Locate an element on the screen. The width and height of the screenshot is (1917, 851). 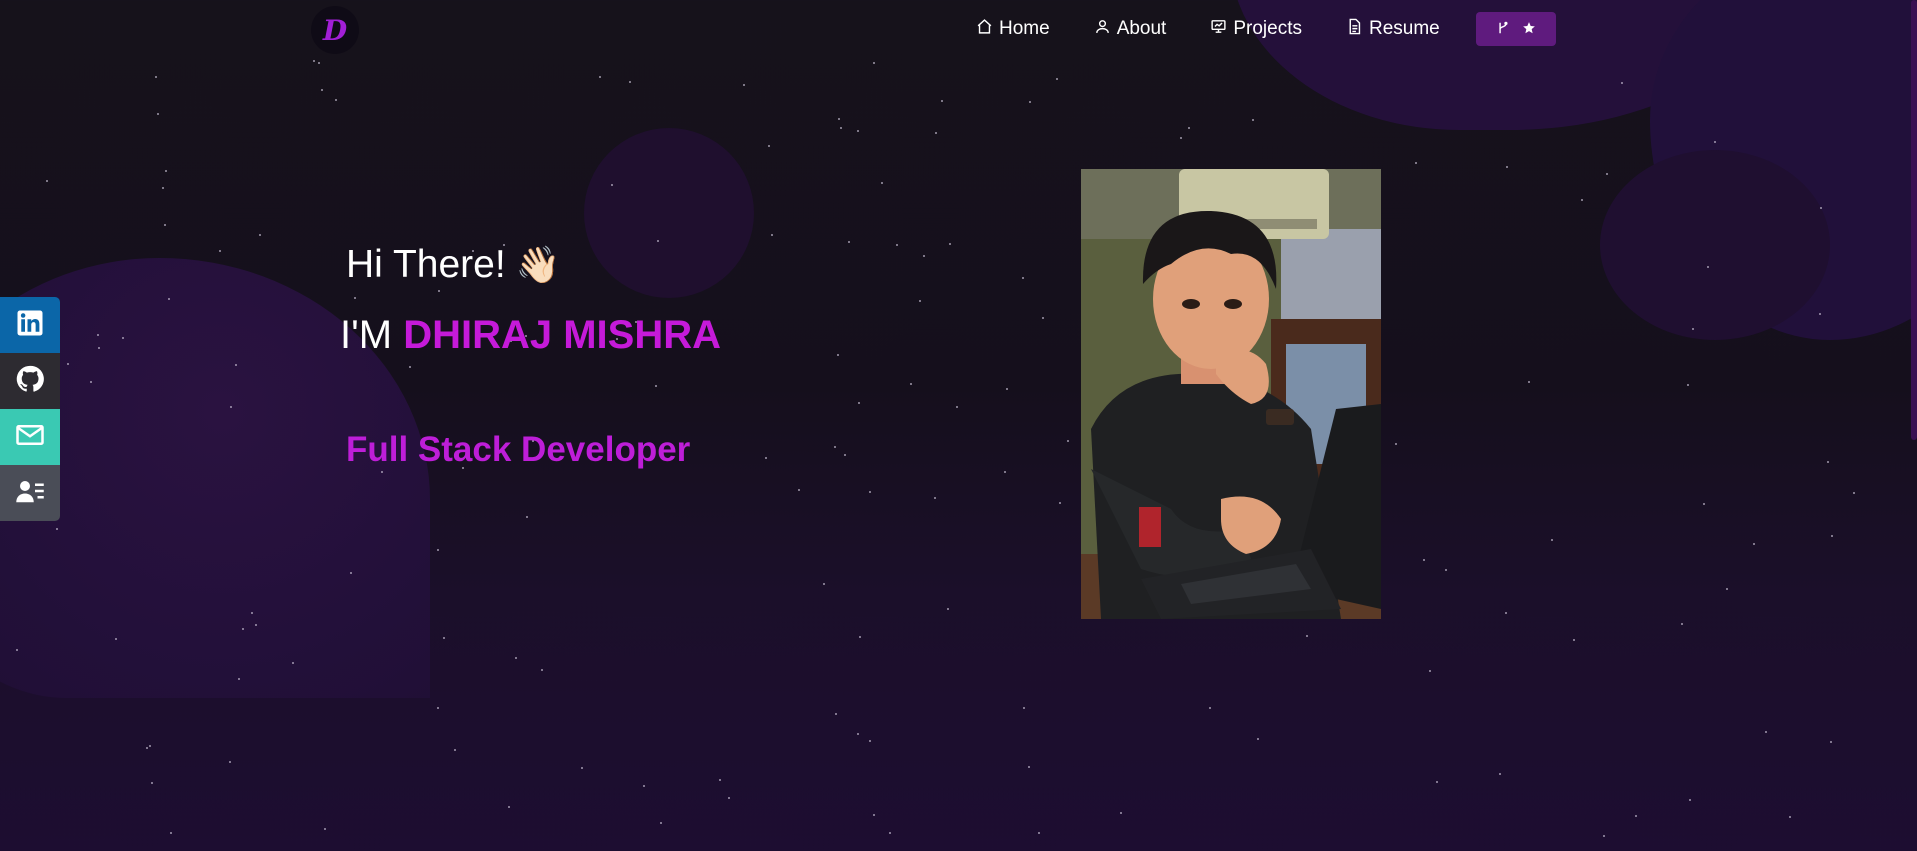
nav-home: Home is located at coordinates (1013, 29).